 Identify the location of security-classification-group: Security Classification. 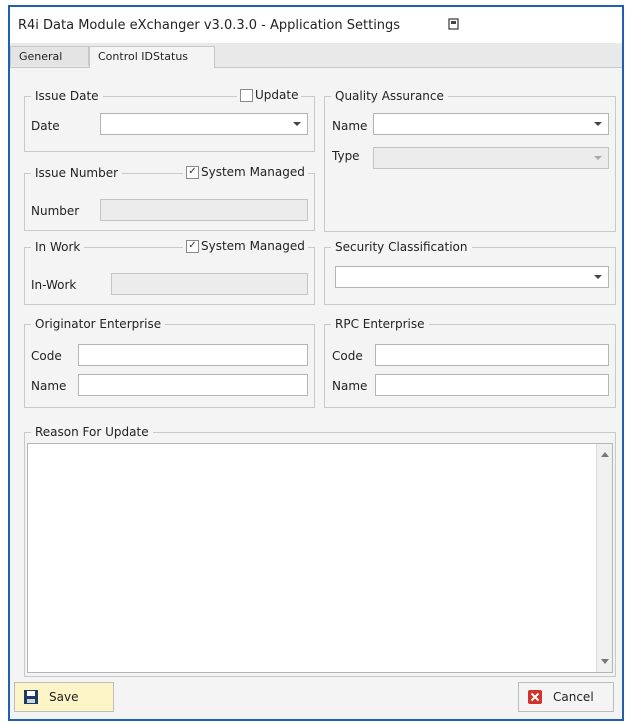
(470, 272).